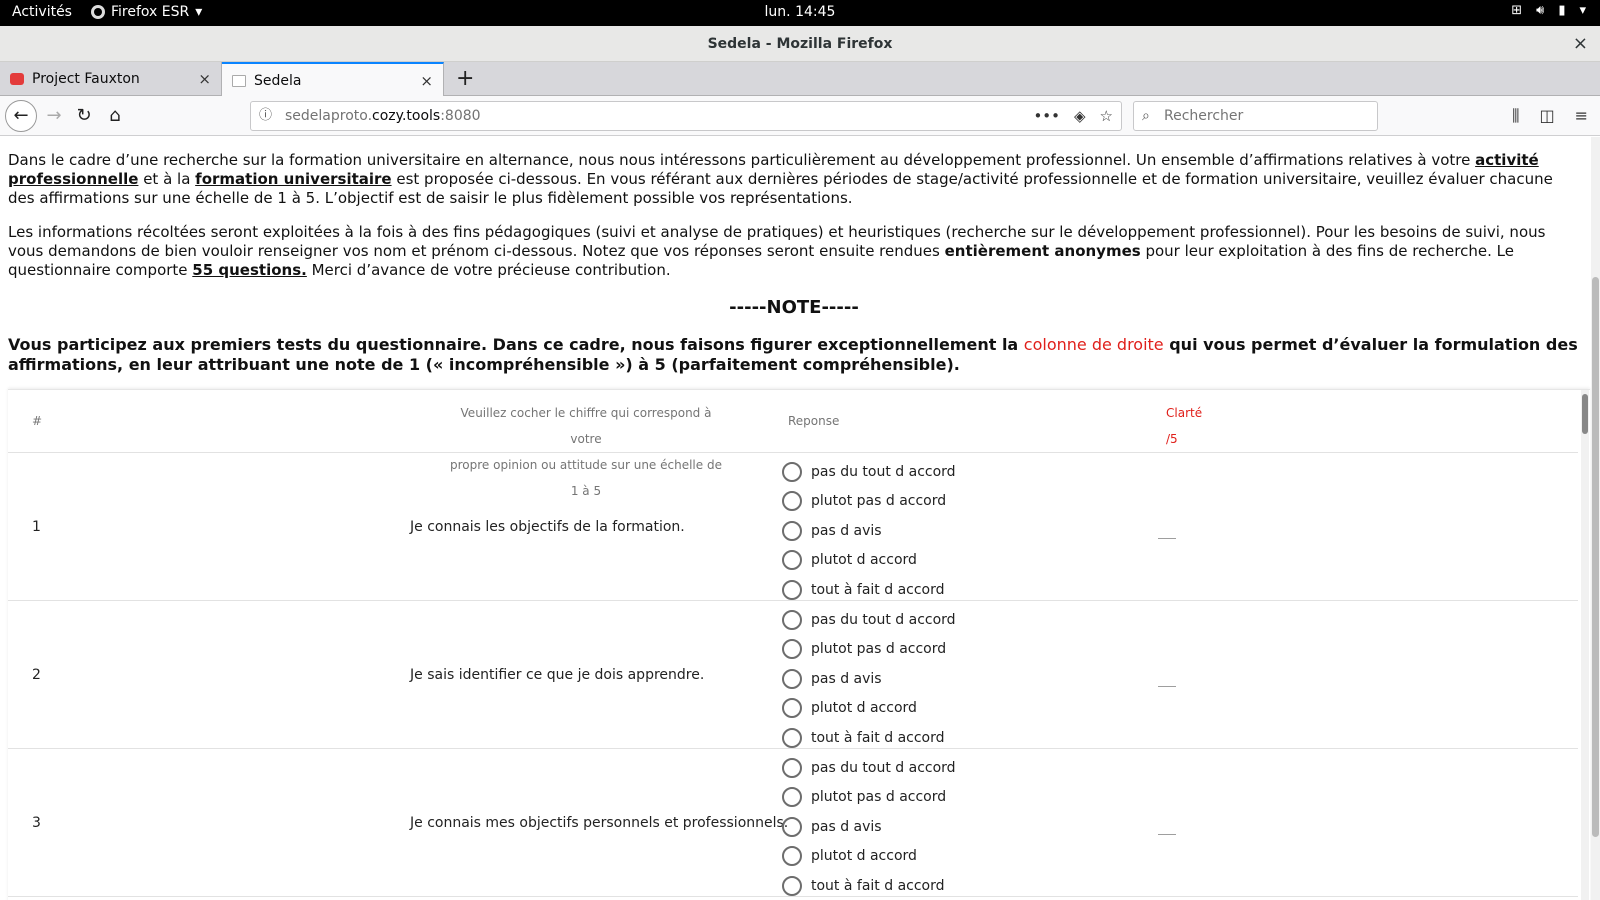 The image size is (1600, 900). I want to click on option-label: plutot d accord, so click(864, 560).